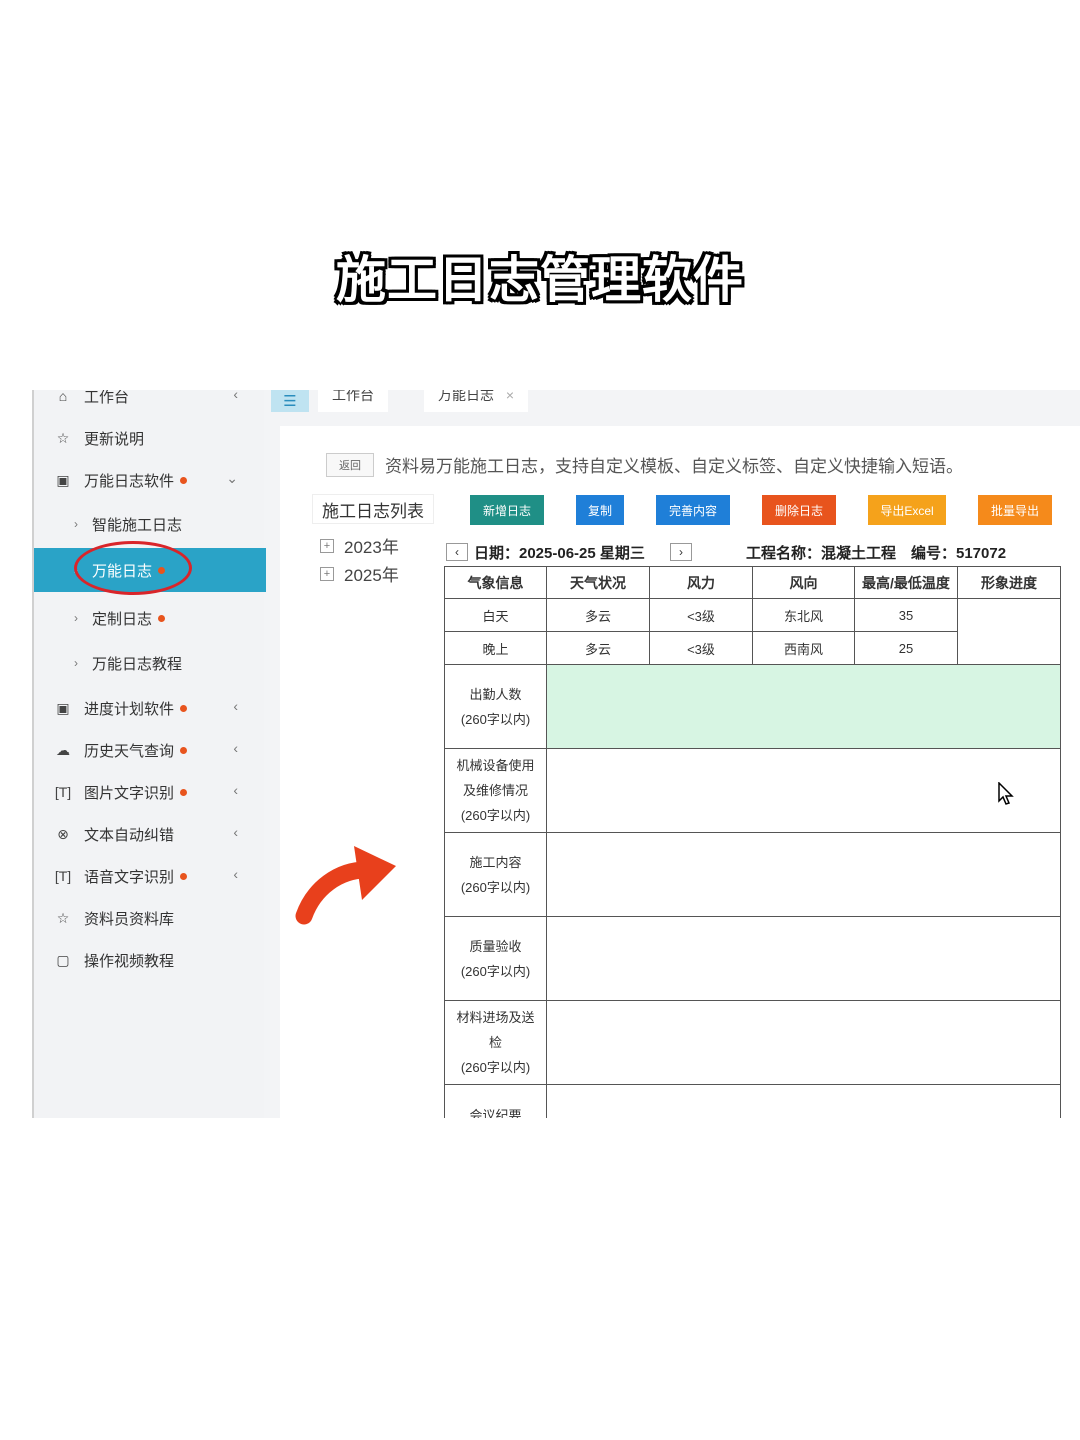  I want to click on section-label: 机械设备使用, so click(495, 765).